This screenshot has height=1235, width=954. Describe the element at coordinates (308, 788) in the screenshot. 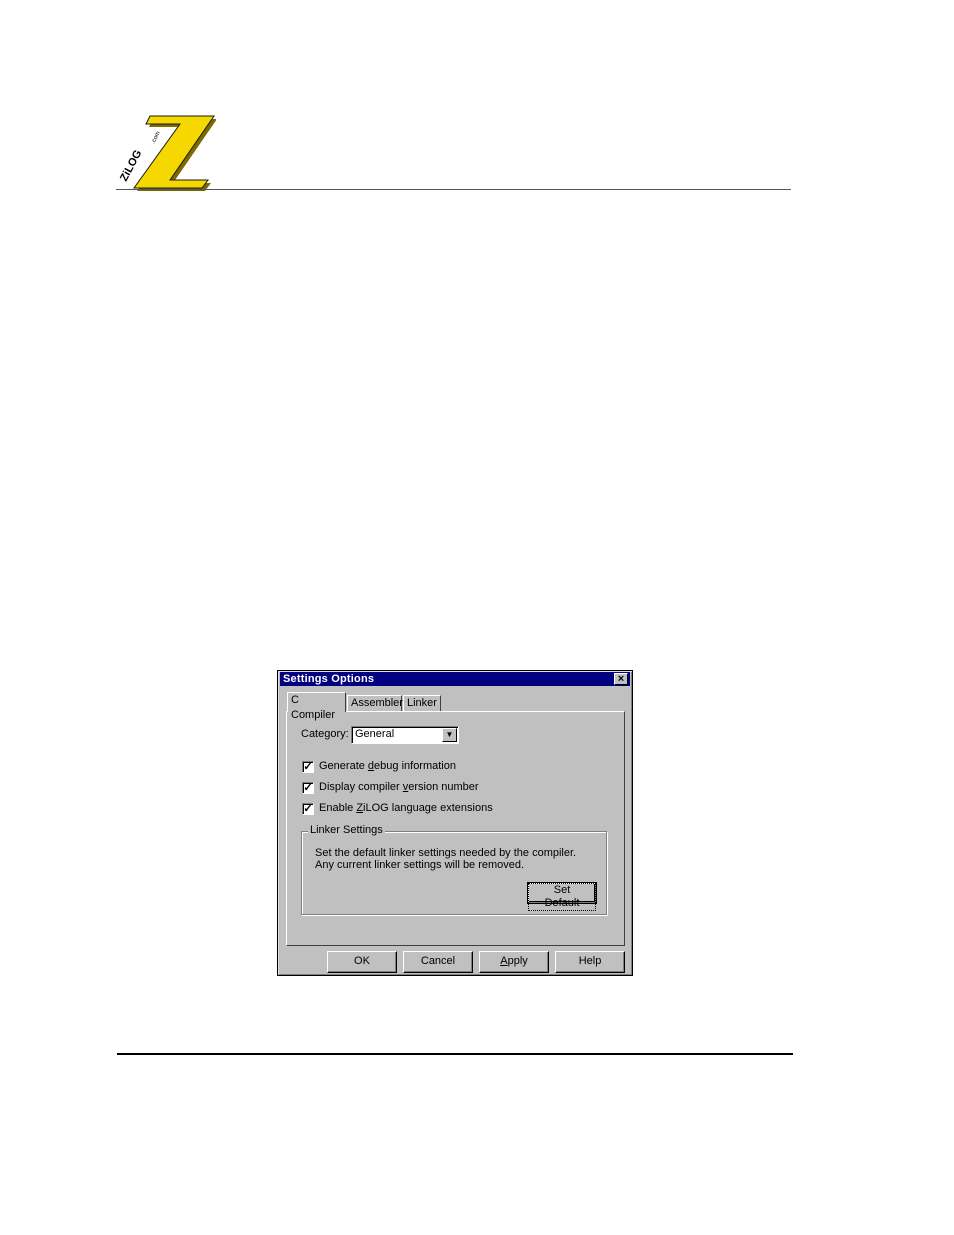

I see `display-version-checkbox: ✓` at that location.